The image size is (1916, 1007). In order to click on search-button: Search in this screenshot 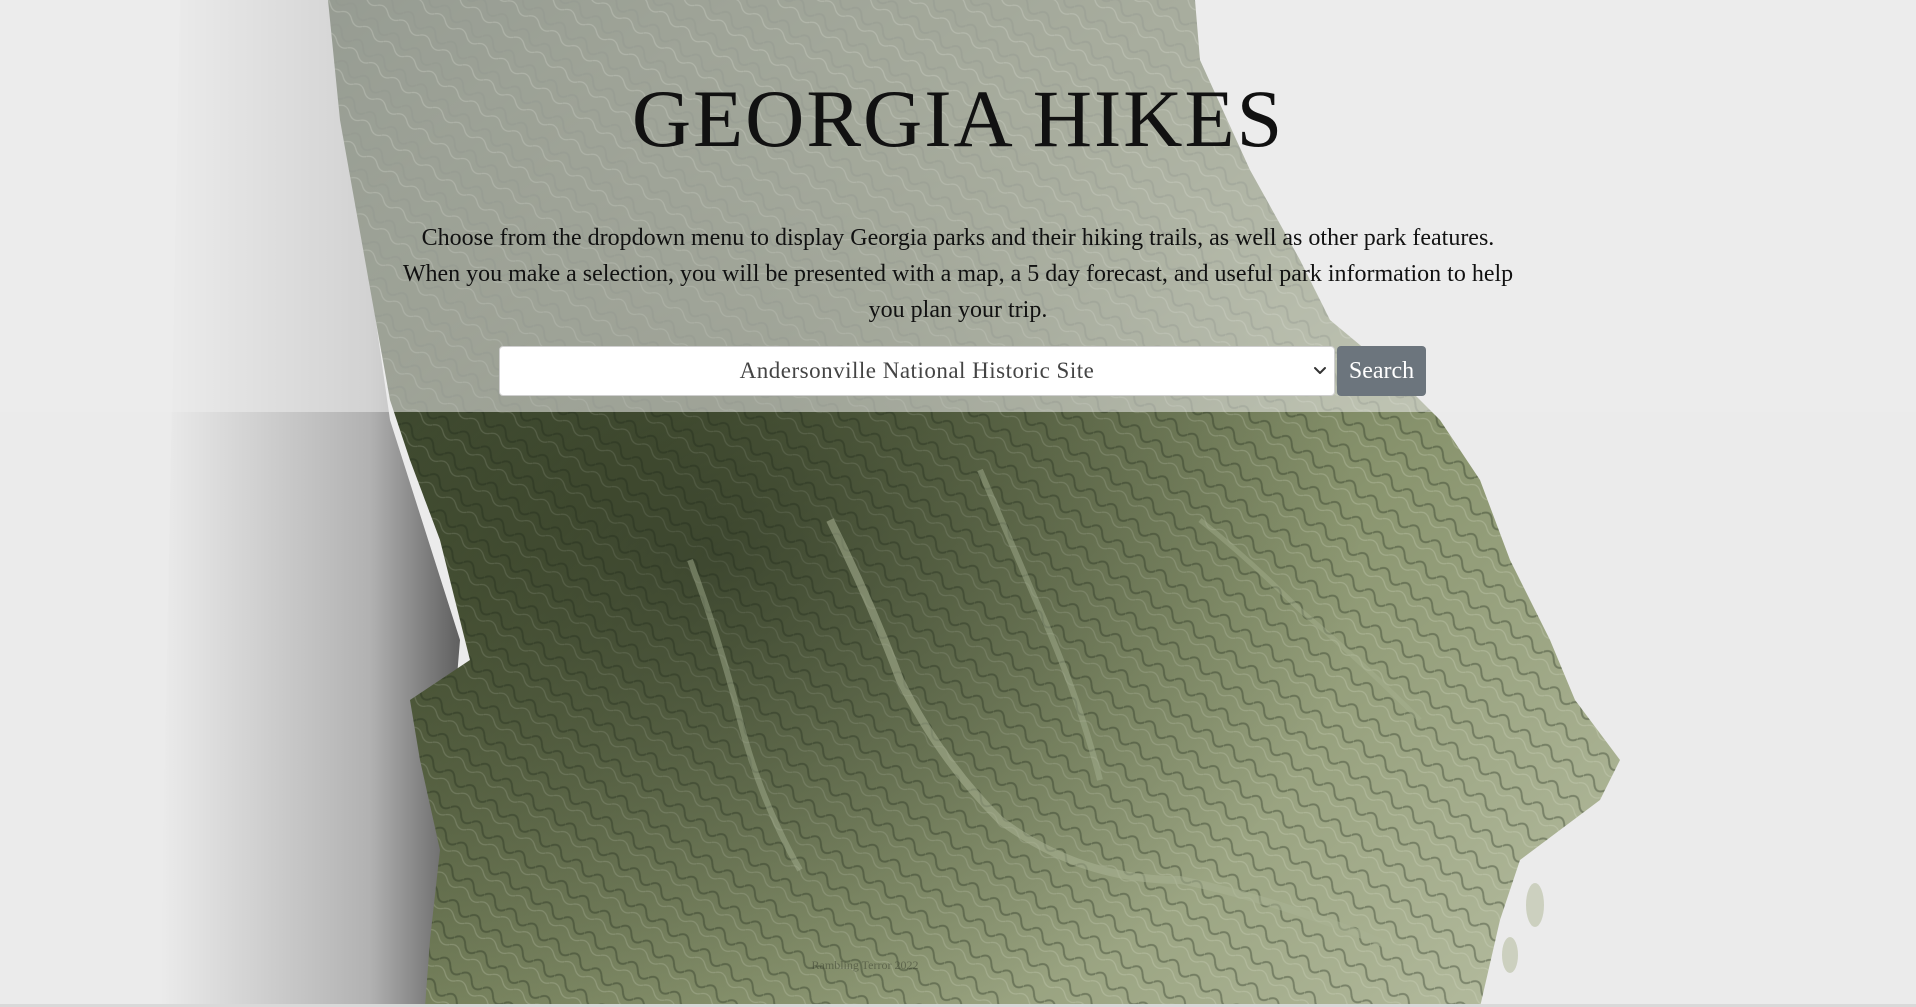, I will do `click(1381, 371)`.